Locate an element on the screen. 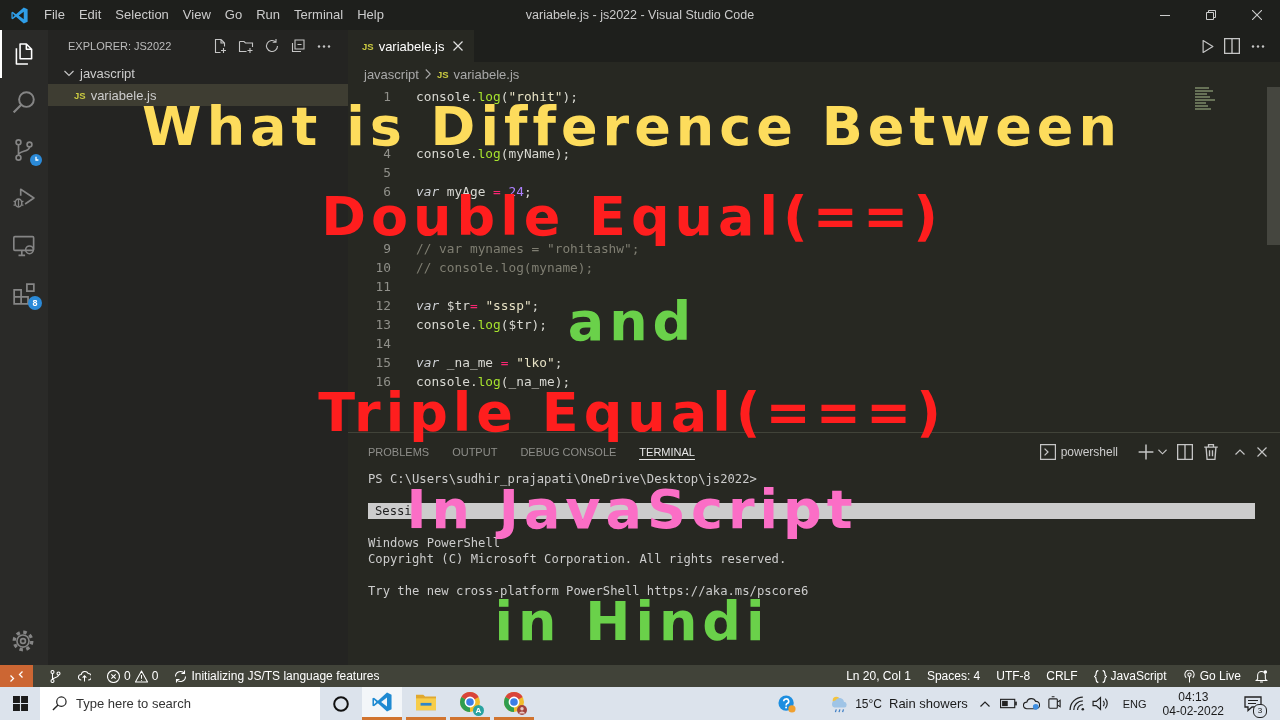 This screenshot has height=720, width=1280. code-line: // var mynames = "rohitashw"; is located at coordinates (528, 249).